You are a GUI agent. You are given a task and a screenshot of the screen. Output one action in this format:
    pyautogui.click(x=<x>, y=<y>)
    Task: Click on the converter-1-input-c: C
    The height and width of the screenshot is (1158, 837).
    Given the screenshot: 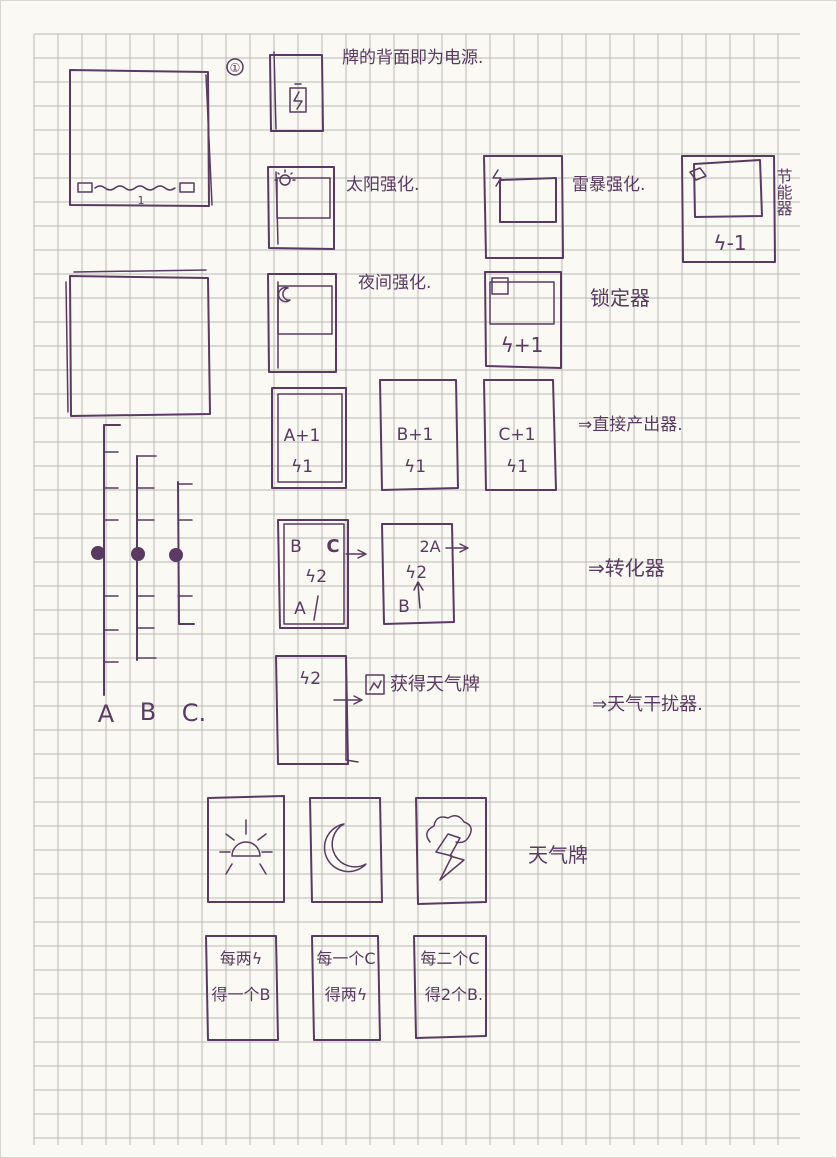 What is the action you would take?
    pyautogui.click(x=332, y=546)
    